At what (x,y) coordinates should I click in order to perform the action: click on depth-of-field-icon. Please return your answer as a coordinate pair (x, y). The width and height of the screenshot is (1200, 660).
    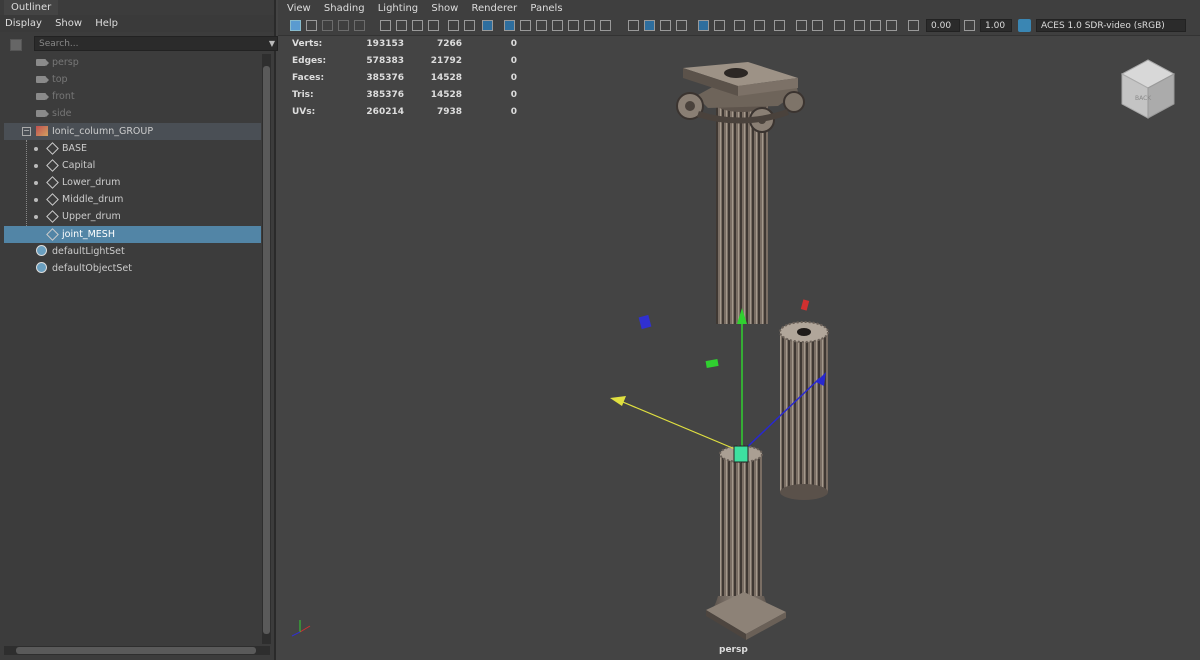
    Looking at the image, I should click on (739, 25).